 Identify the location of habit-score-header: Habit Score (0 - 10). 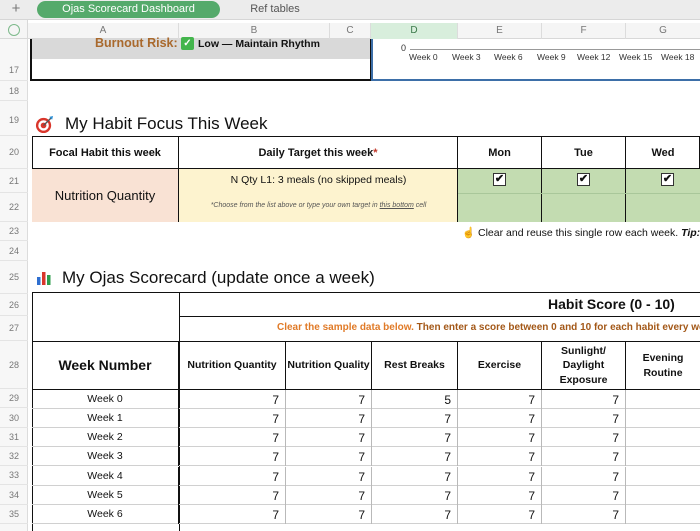
(611, 304).